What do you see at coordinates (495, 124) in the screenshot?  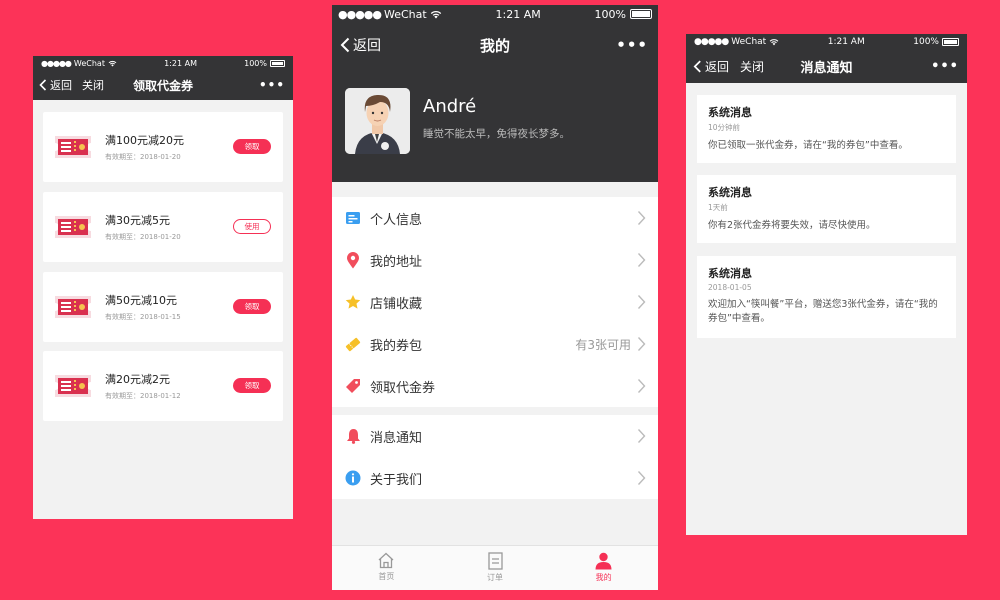 I see `profile-header: André 睡觉不能太早，免得夜长梦多。` at bounding box center [495, 124].